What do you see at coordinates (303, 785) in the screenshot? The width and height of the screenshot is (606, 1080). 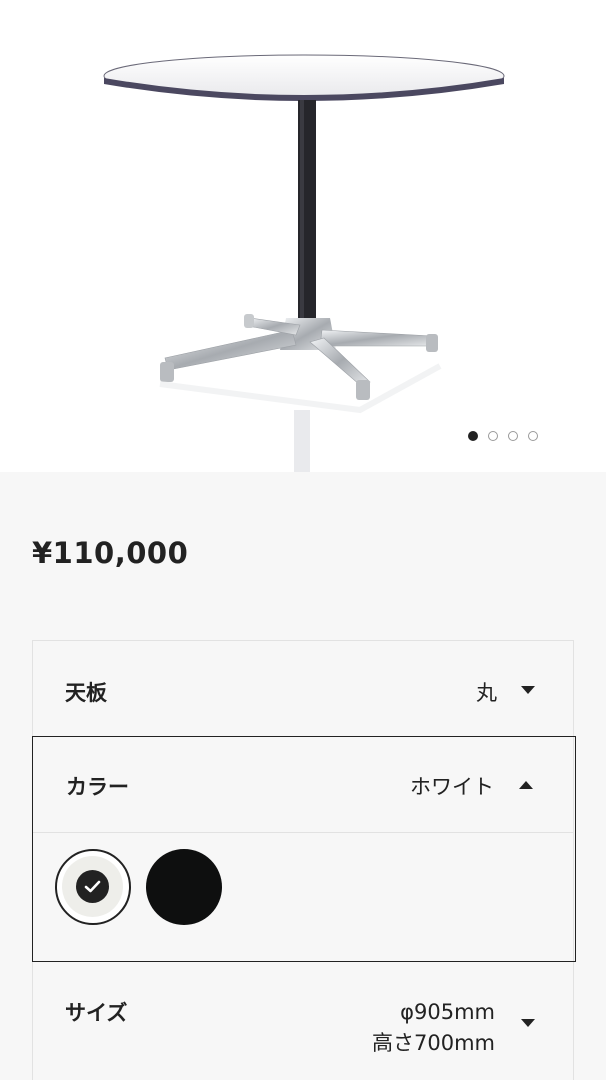 I see `option-color-dropdown: カラー ホワイト` at bounding box center [303, 785].